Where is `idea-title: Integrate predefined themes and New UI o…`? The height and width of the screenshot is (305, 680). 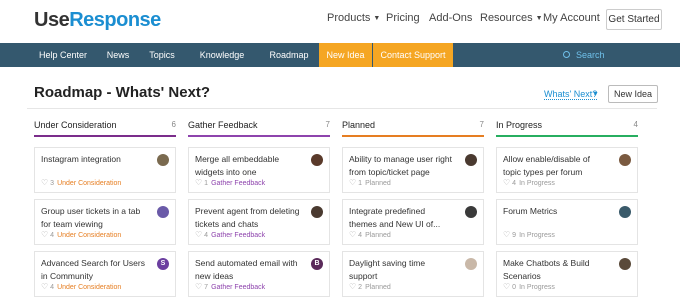 idea-title: Integrate predefined themes and New UI o… is located at coordinates (402, 218).